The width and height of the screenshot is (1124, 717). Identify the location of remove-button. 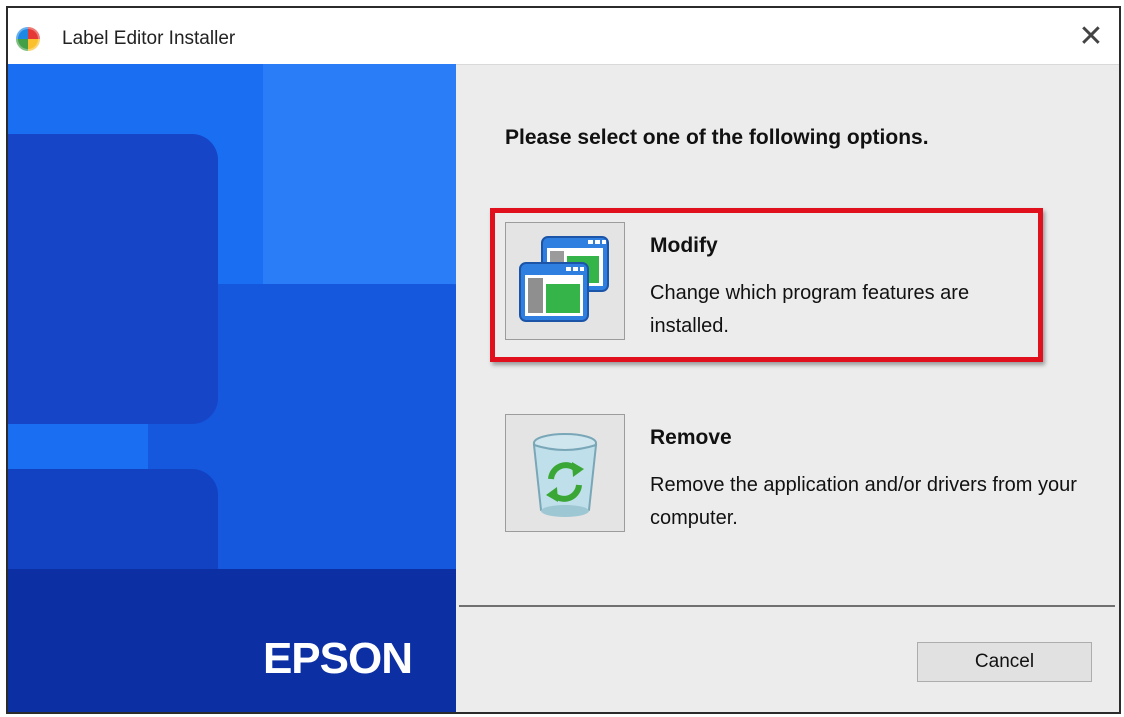
(565, 473).